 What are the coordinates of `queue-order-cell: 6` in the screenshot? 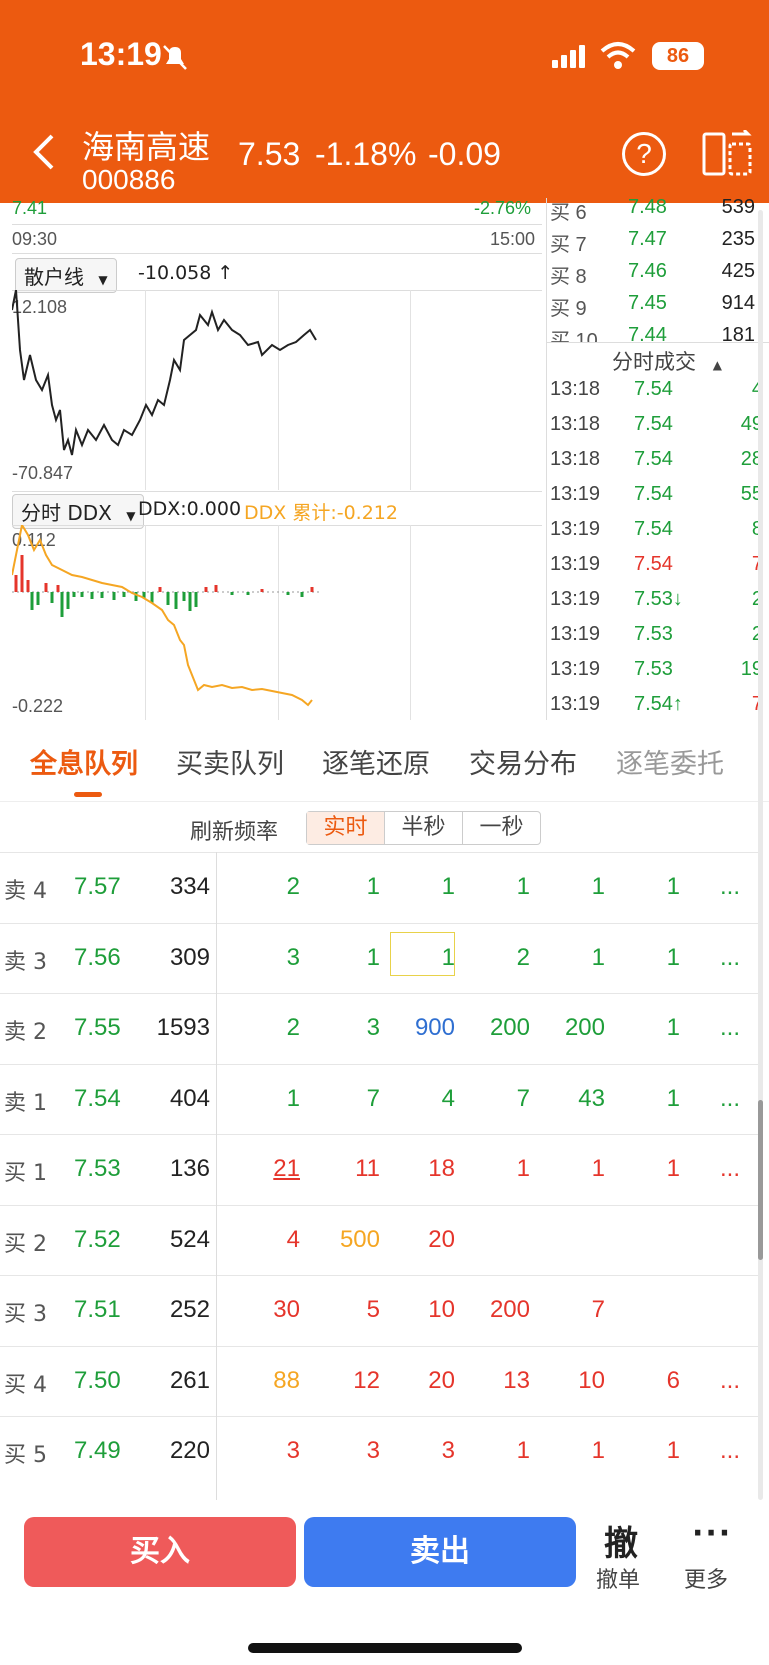 It's located at (655, 1381).